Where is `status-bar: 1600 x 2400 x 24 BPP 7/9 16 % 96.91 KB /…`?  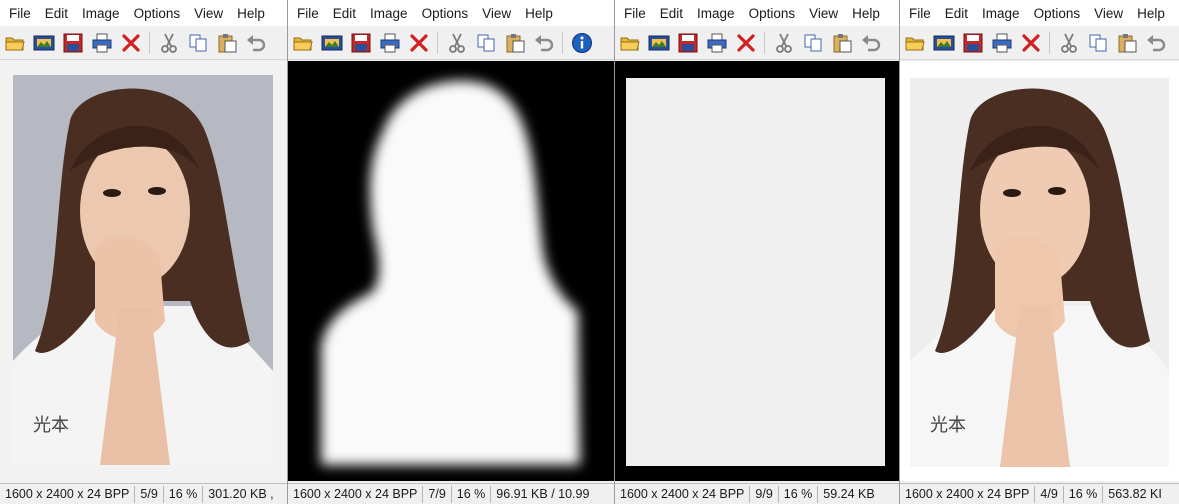
status-bar: 1600 x 2400 x 24 BPP 7/9 16 % 96.91 KB /… is located at coordinates (451, 493).